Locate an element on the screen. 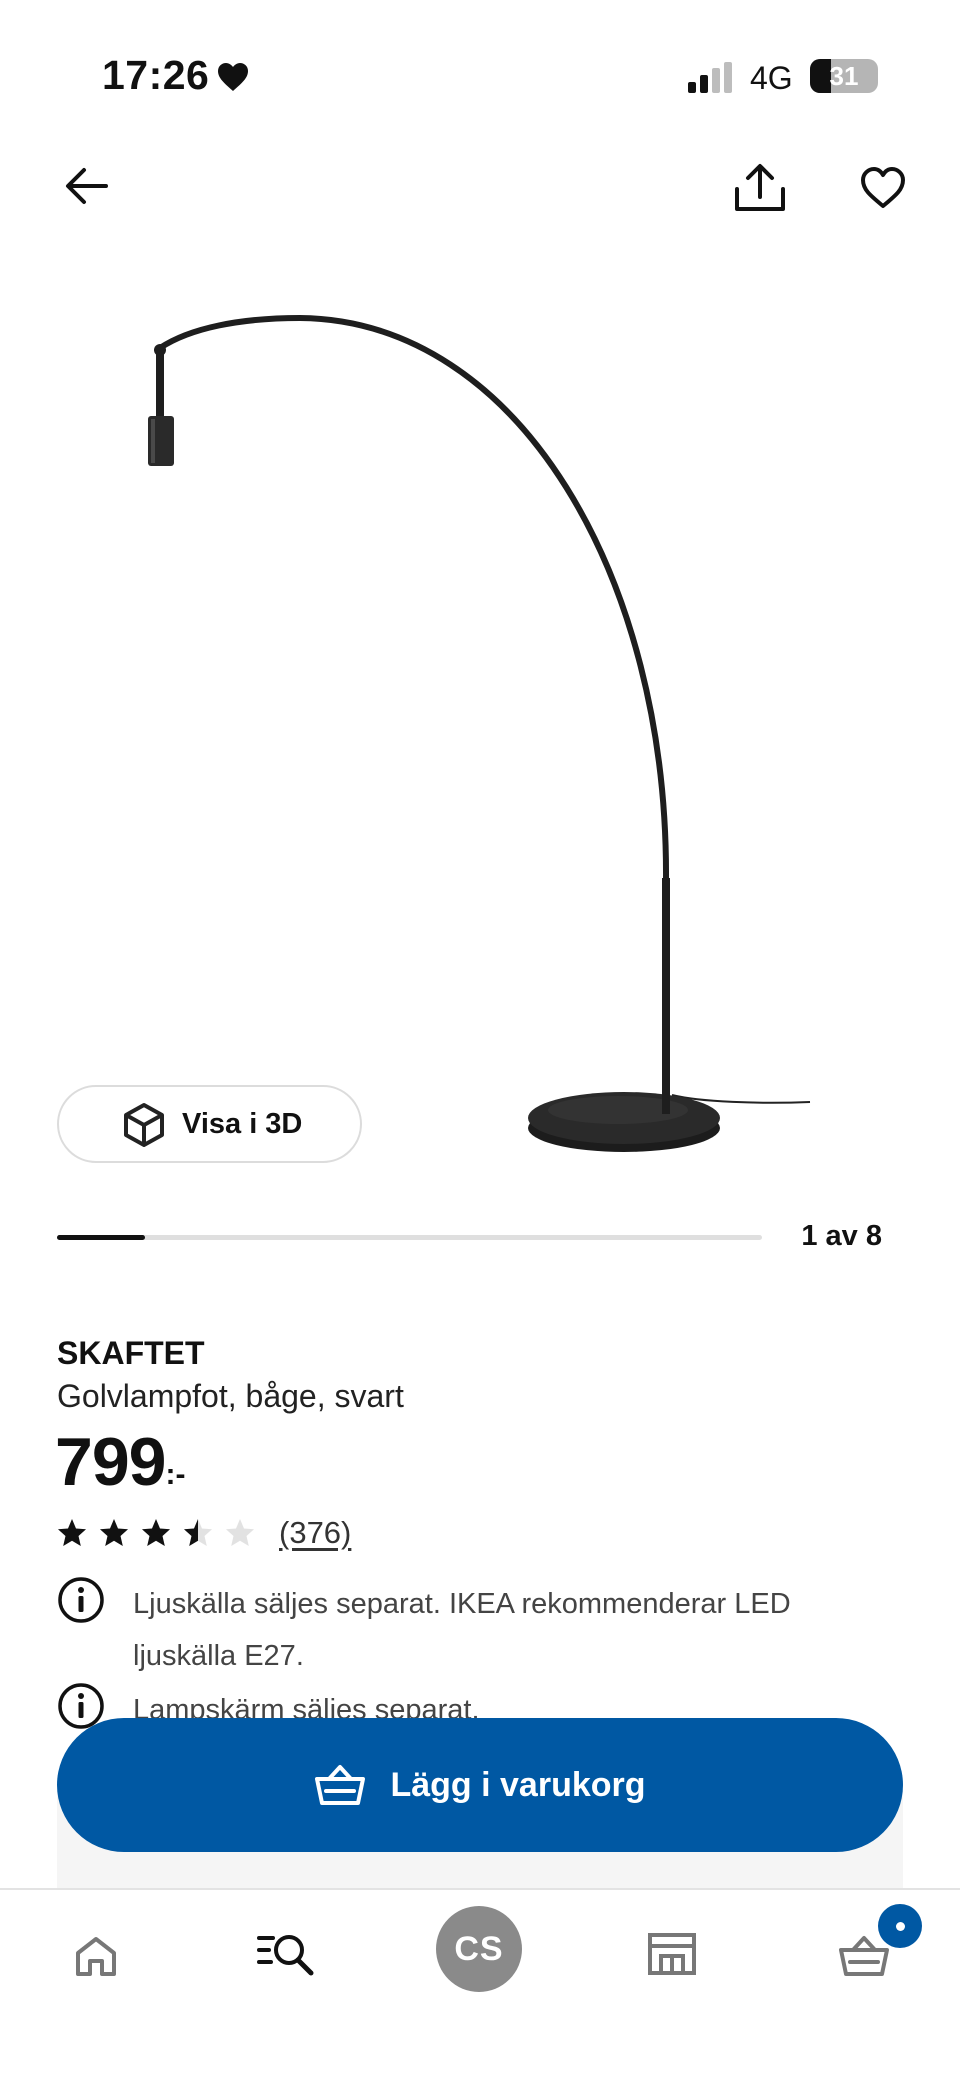  search-icon is located at coordinates (285, 1955).